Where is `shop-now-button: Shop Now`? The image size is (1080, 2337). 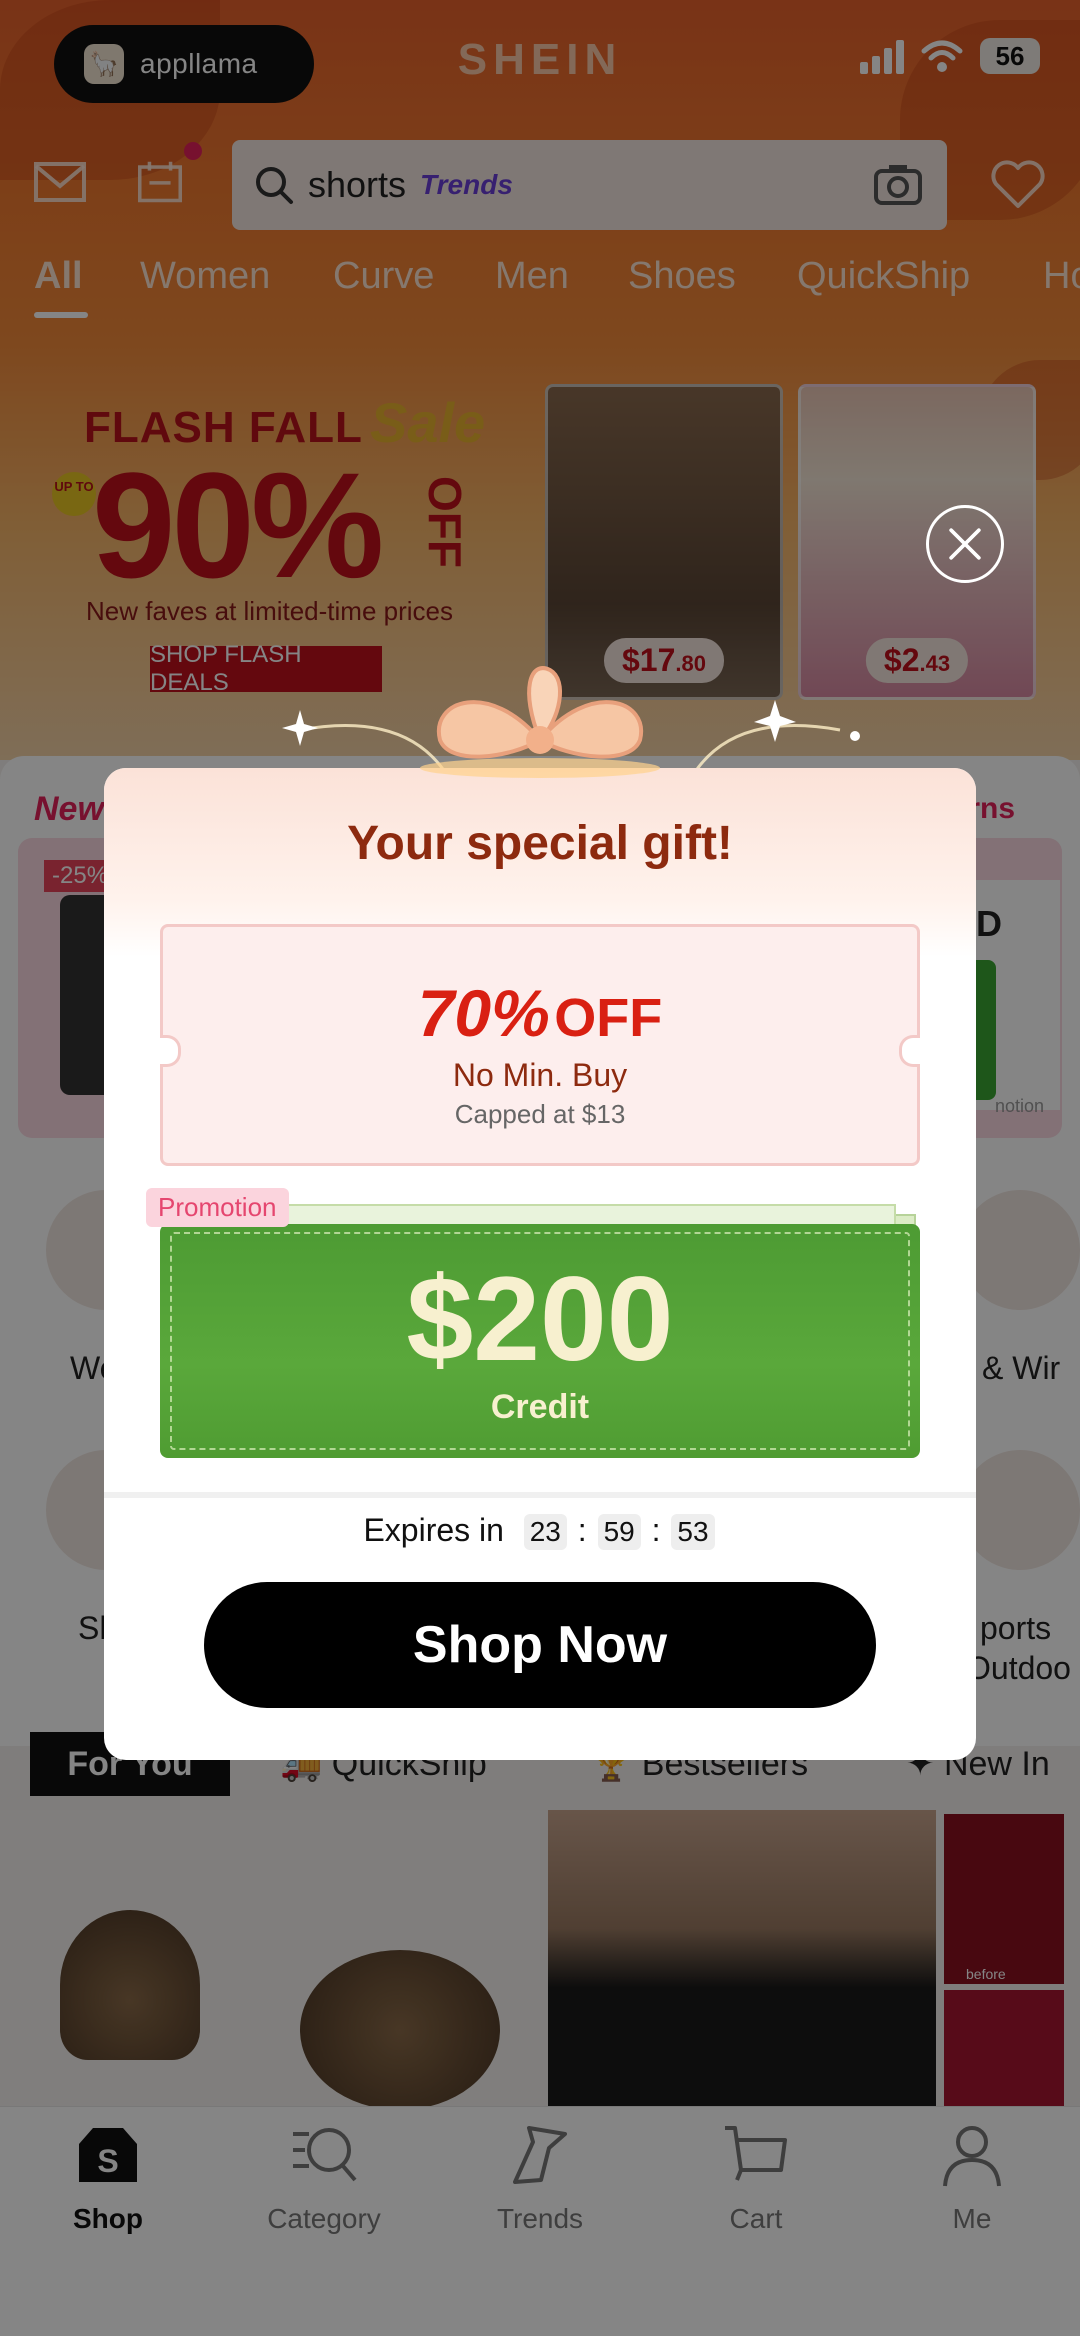 shop-now-button: Shop Now is located at coordinates (540, 1645).